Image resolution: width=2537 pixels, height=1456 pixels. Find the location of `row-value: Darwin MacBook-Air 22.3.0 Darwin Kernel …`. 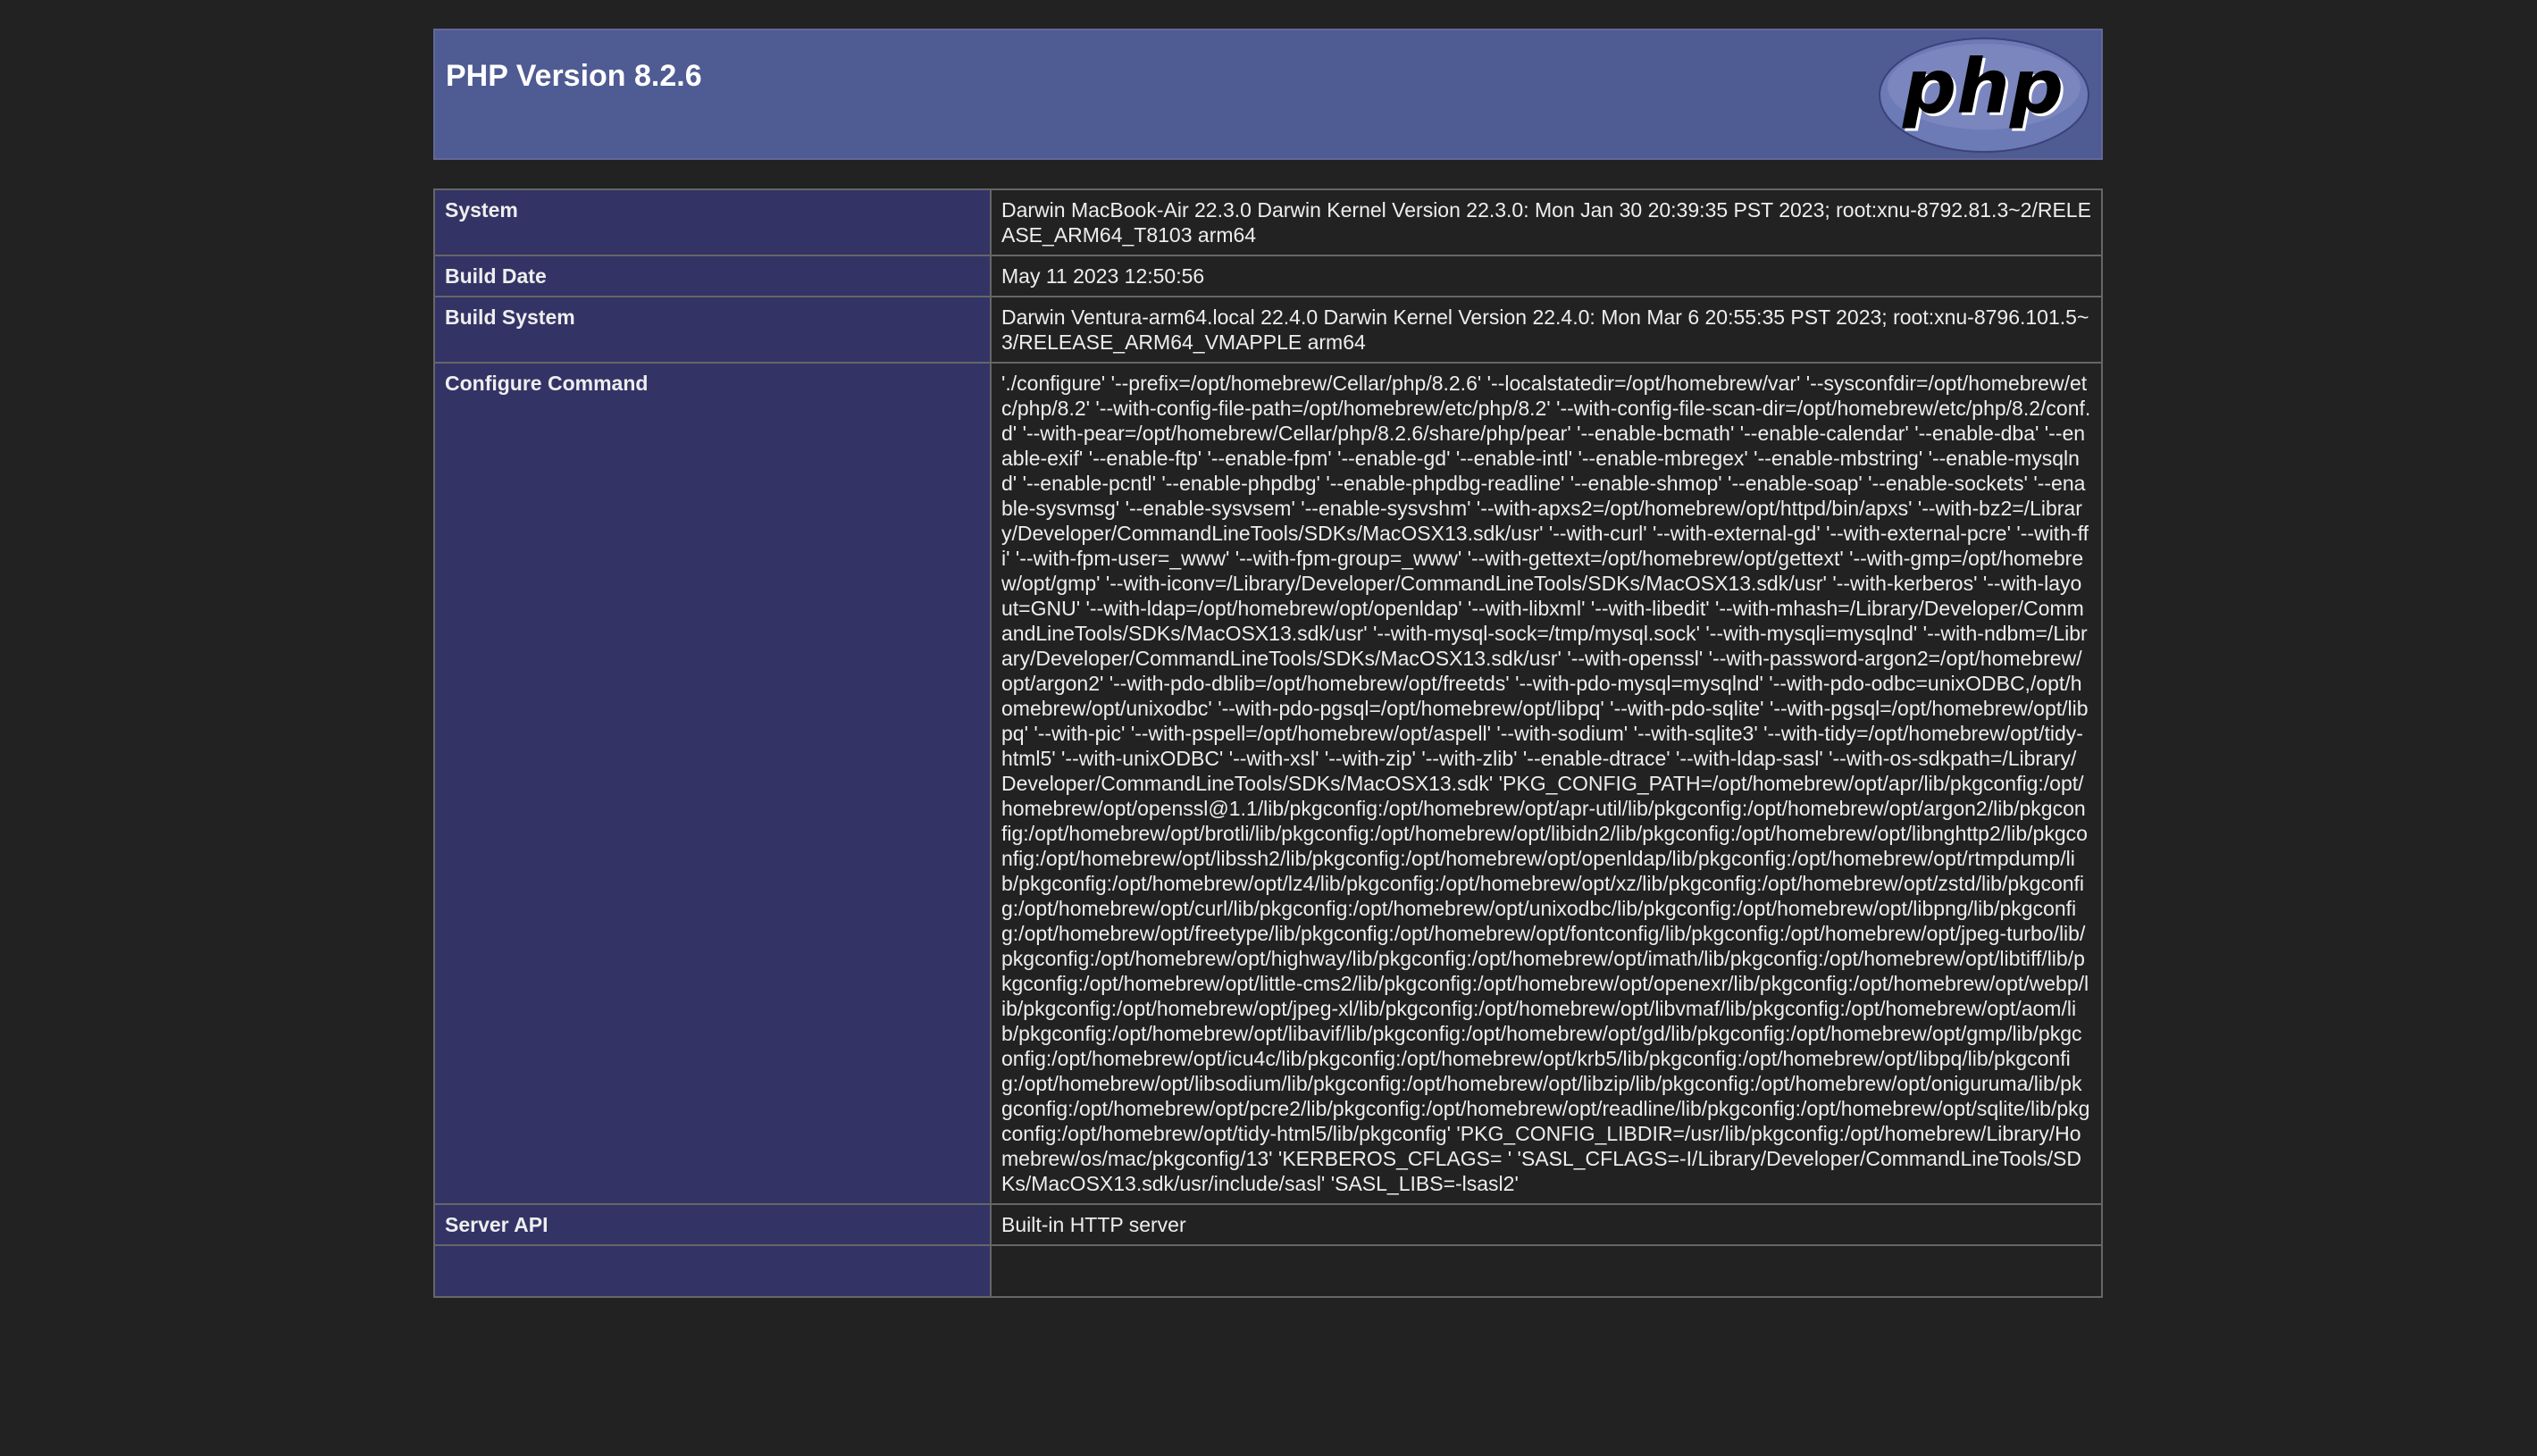

row-value: Darwin MacBook-Air 22.3.0 Darwin Kernel … is located at coordinates (1546, 222).